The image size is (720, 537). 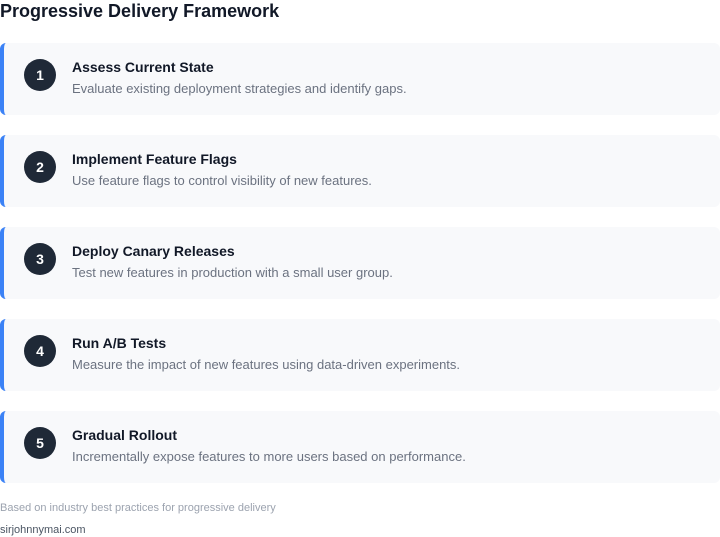 What do you see at coordinates (40, 351) in the screenshot?
I see `step-number-badge: 4` at bounding box center [40, 351].